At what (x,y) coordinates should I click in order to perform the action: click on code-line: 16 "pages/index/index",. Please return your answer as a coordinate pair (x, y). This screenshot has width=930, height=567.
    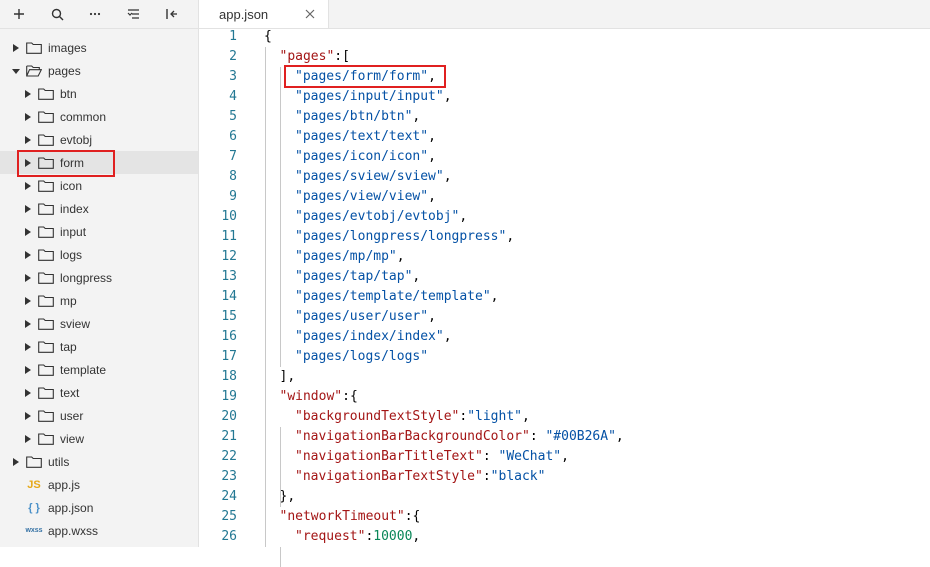
    Looking at the image, I should click on (564, 337).